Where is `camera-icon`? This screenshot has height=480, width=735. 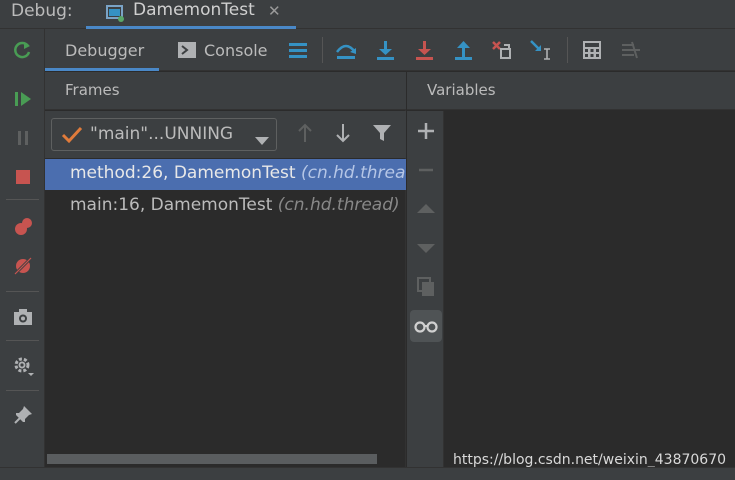
camera-icon is located at coordinates (23, 317).